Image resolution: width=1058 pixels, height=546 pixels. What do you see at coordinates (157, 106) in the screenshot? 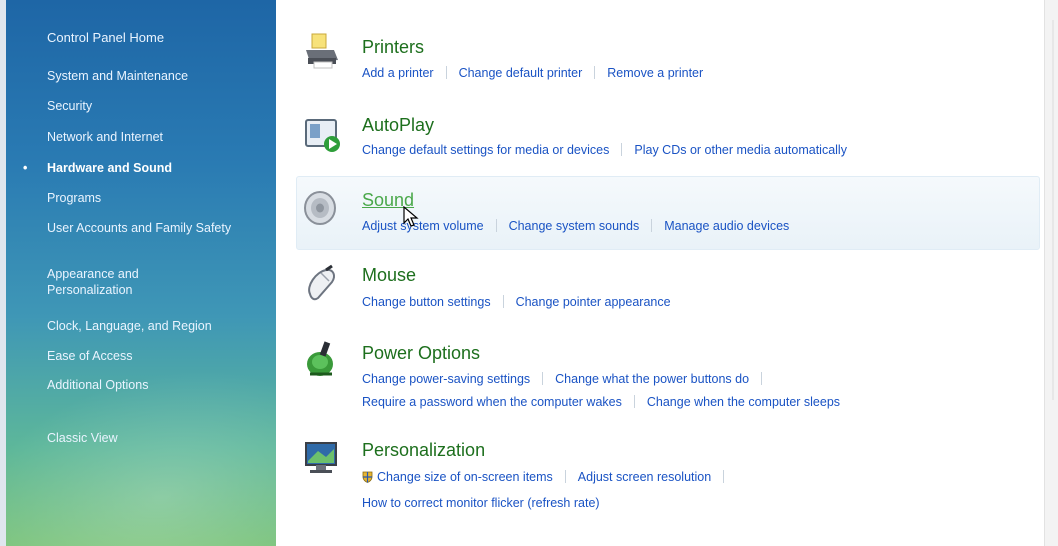
I see `sidebar-item-security: Security` at bounding box center [157, 106].